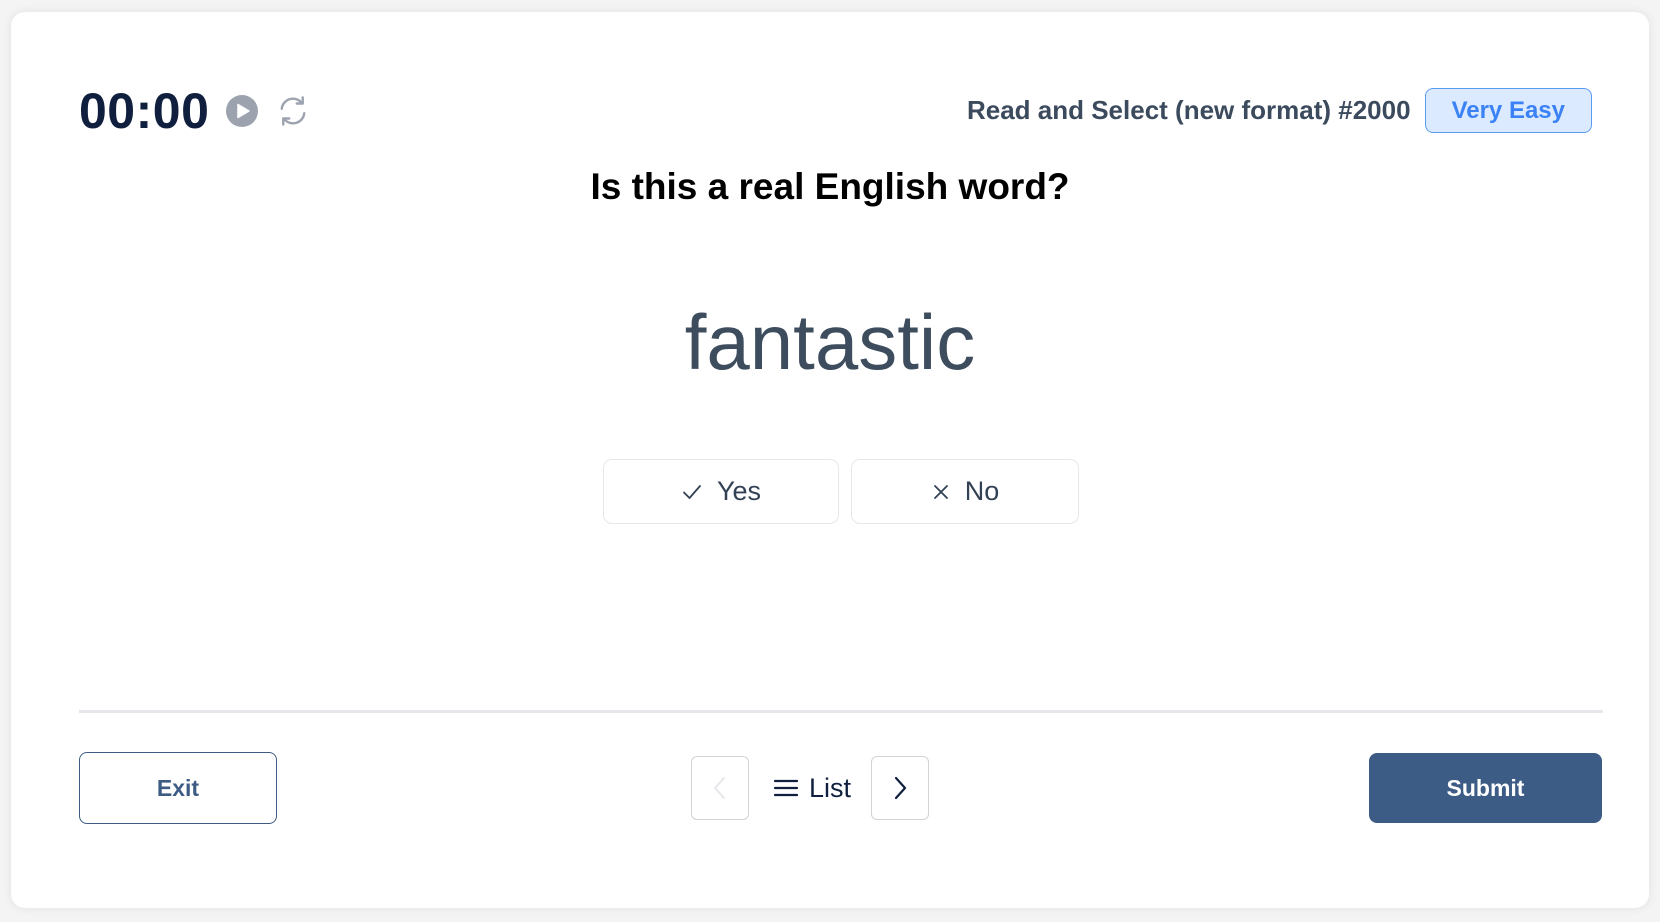 The height and width of the screenshot is (922, 1660). What do you see at coordinates (830, 342) in the screenshot?
I see `question-word: fantastic` at bounding box center [830, 342].